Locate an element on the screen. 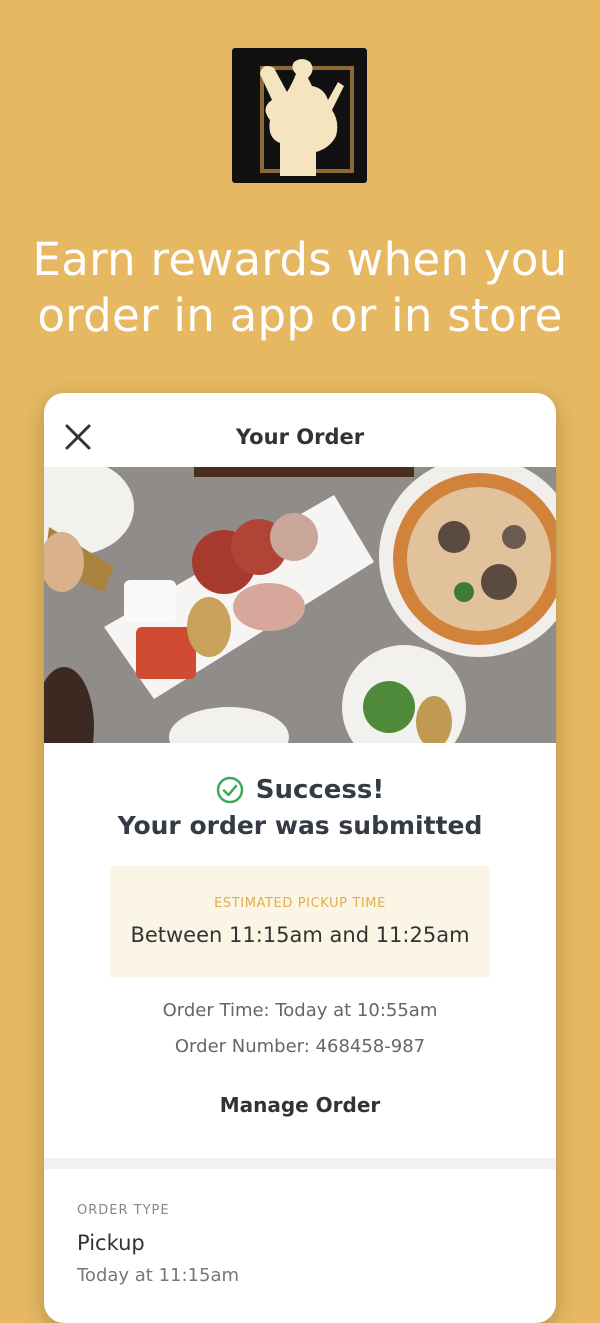 Image resolution: width=600 pixels, height=1323 pixels. order-number: Order Number: 468458-987 is located at coordinates (300, 1046).